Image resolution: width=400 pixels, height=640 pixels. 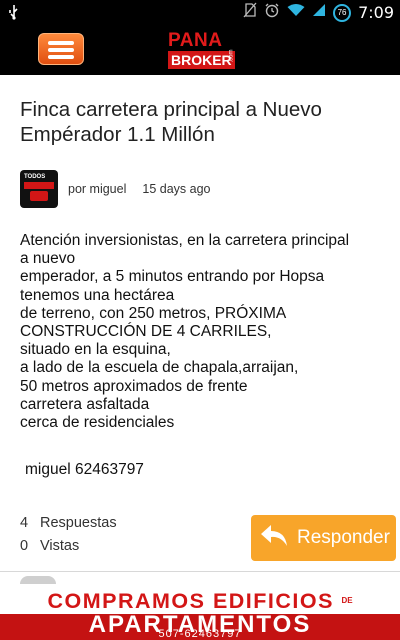 What do you see at coordinates (24, 523) in the screenshot?
I see `responses-count: 4` at bounding box center [24, 523].